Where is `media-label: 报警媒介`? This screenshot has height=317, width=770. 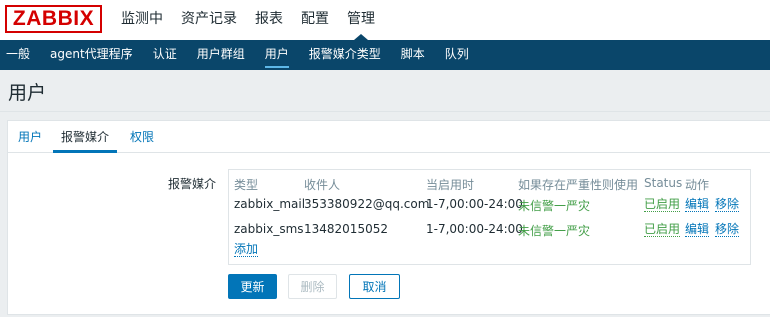
media-label: 报警媒介 is located at coordinates (192, 184).